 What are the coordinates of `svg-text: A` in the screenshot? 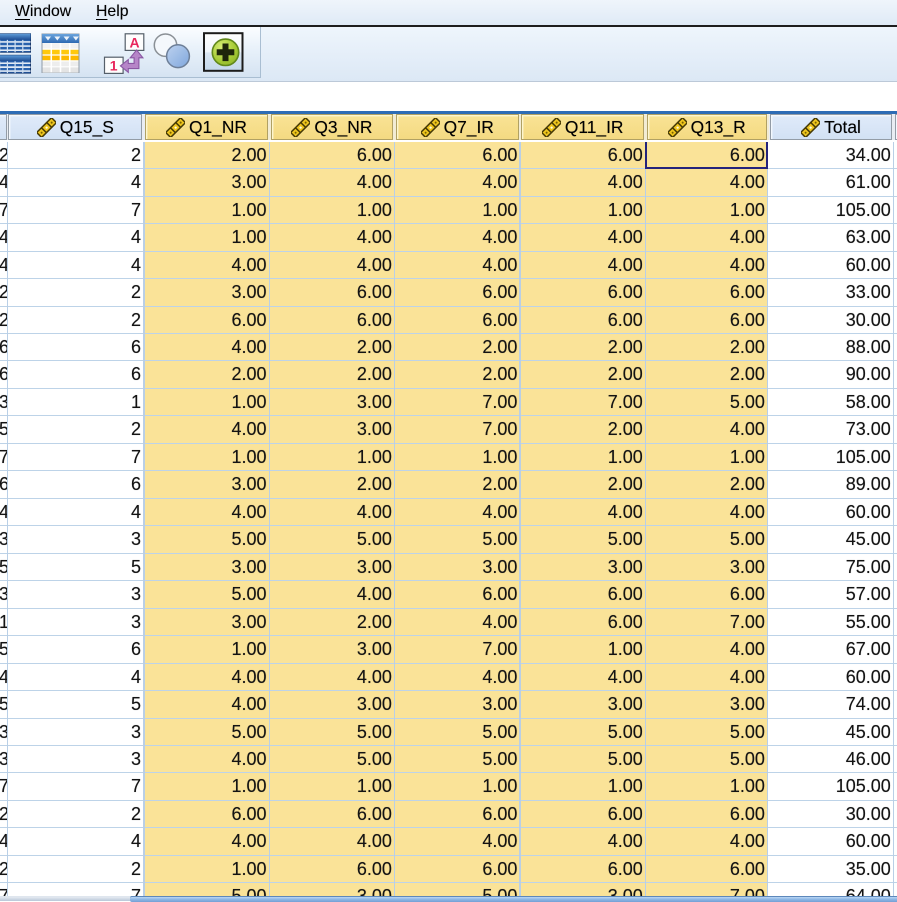 It's located at (134, 42).